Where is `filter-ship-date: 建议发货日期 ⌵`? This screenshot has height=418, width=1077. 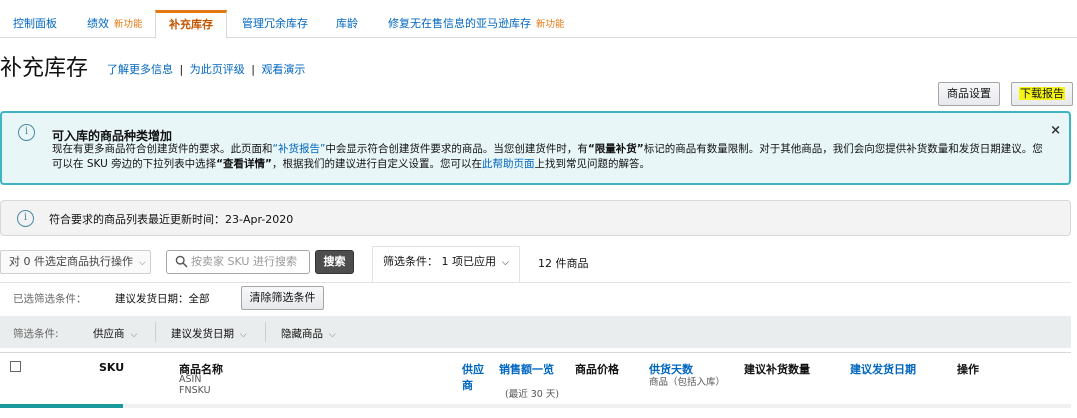 filter-ship-date: 建议发货日期 ⌵ is located at coordinates (209, 333).